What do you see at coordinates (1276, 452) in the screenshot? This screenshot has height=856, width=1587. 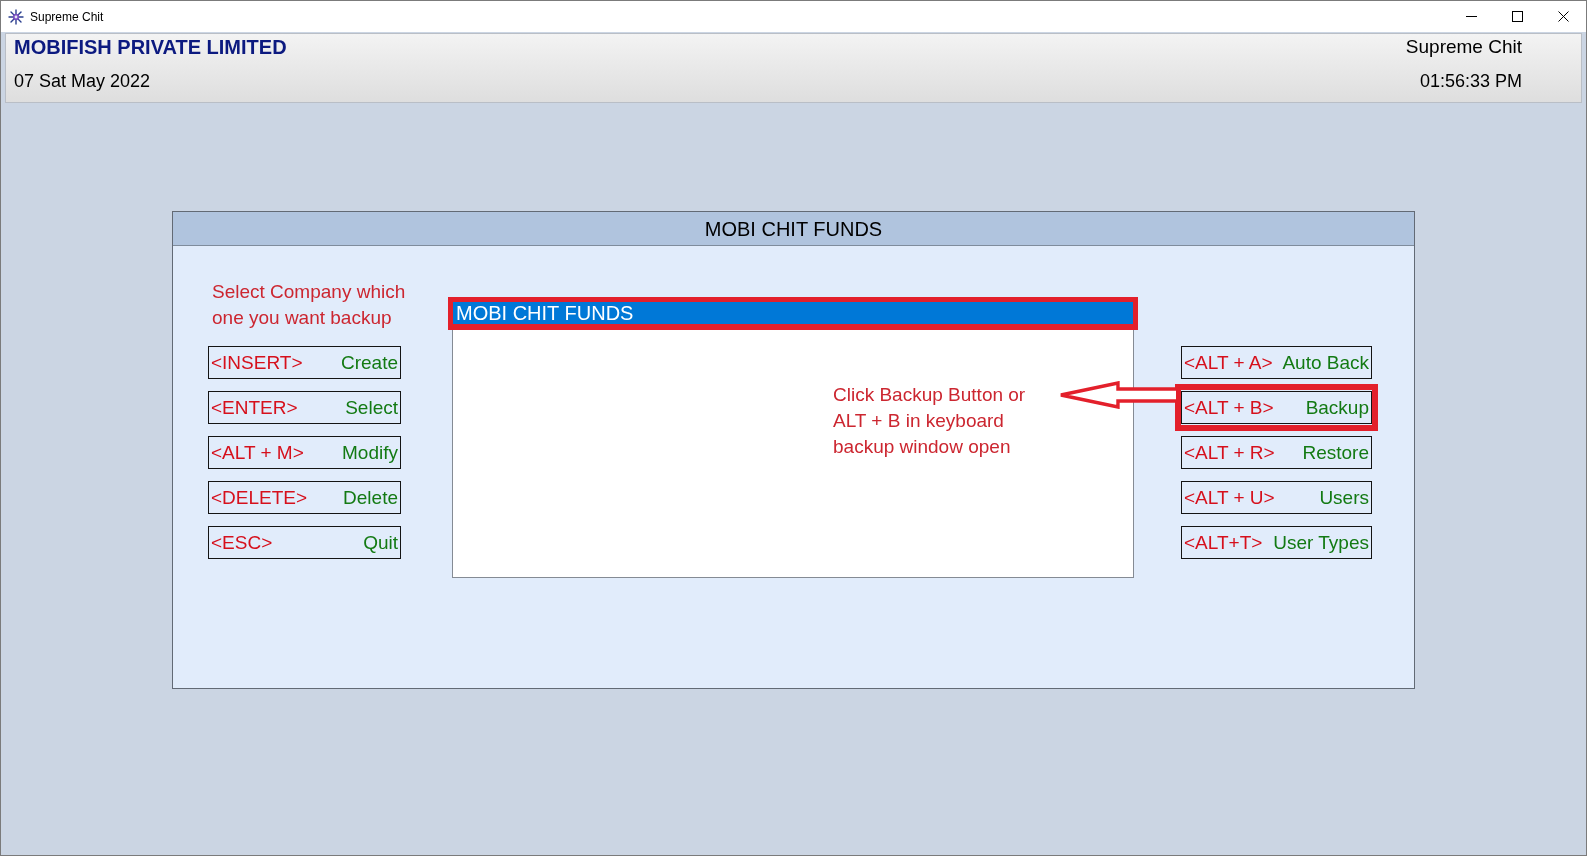 I see `shortcut-button: <ALT + R> Restore` at bounding box center [1276, 452].